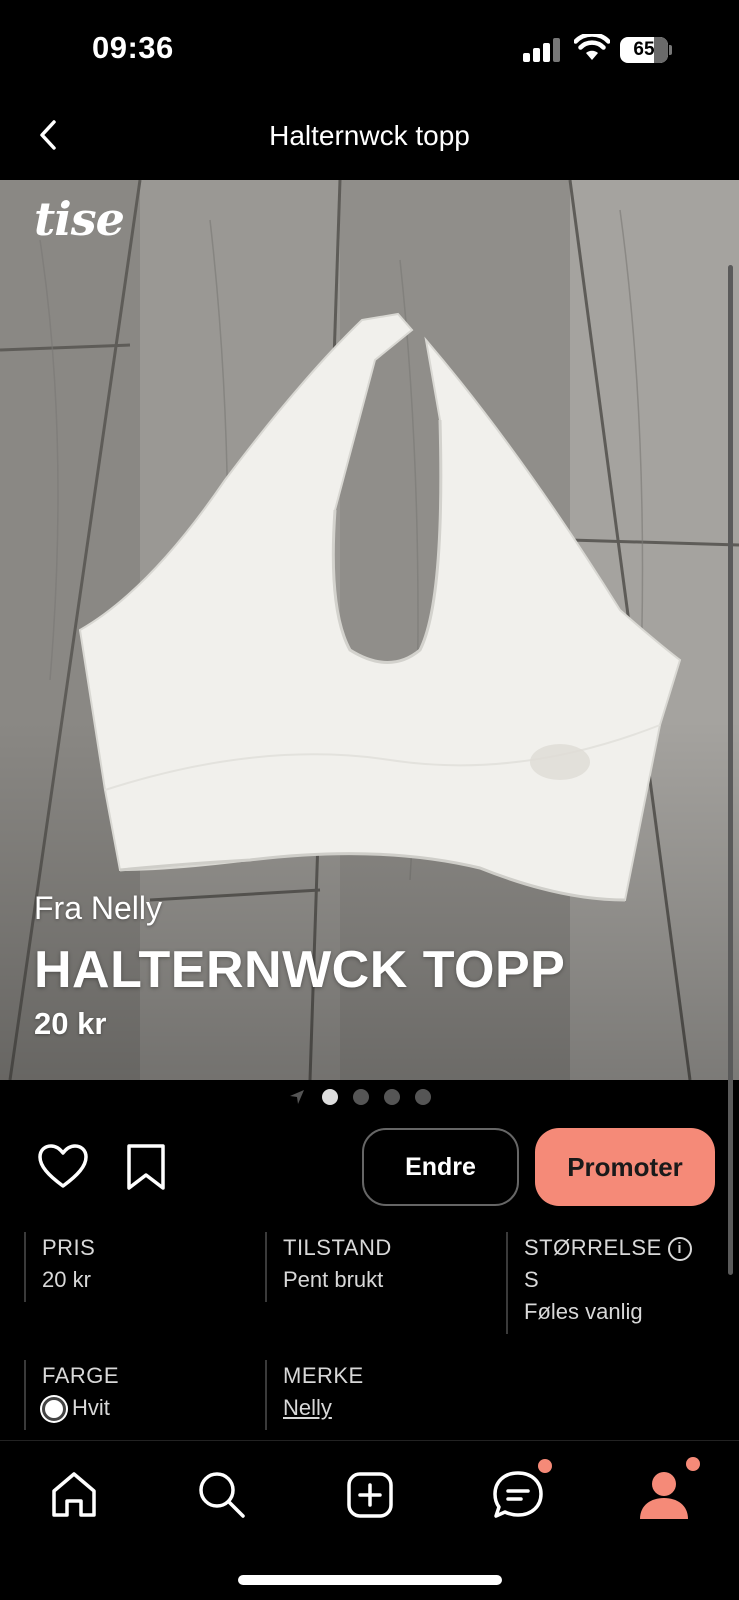 This screenshot has width=739, height=1600. I want to click on detail-size-value: S, so click(531, 1279).